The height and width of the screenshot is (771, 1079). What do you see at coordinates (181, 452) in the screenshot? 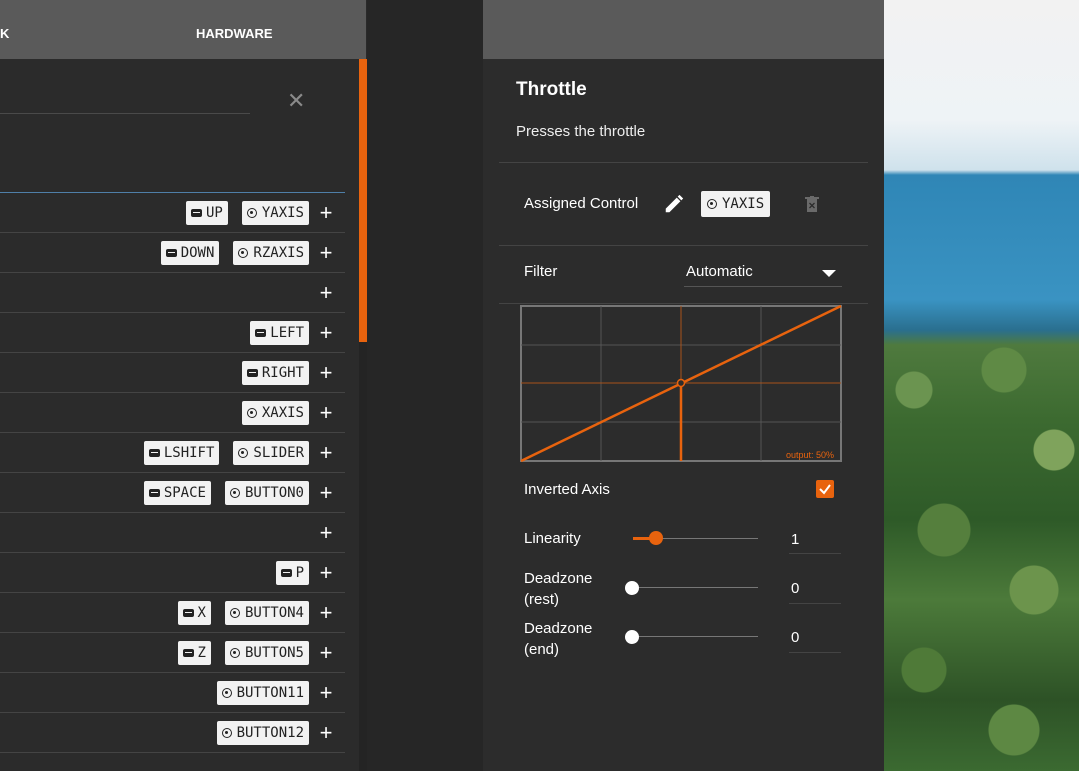
I see `keyboard-binding-chip: LSHIFT` at bounding box center [181, 452].